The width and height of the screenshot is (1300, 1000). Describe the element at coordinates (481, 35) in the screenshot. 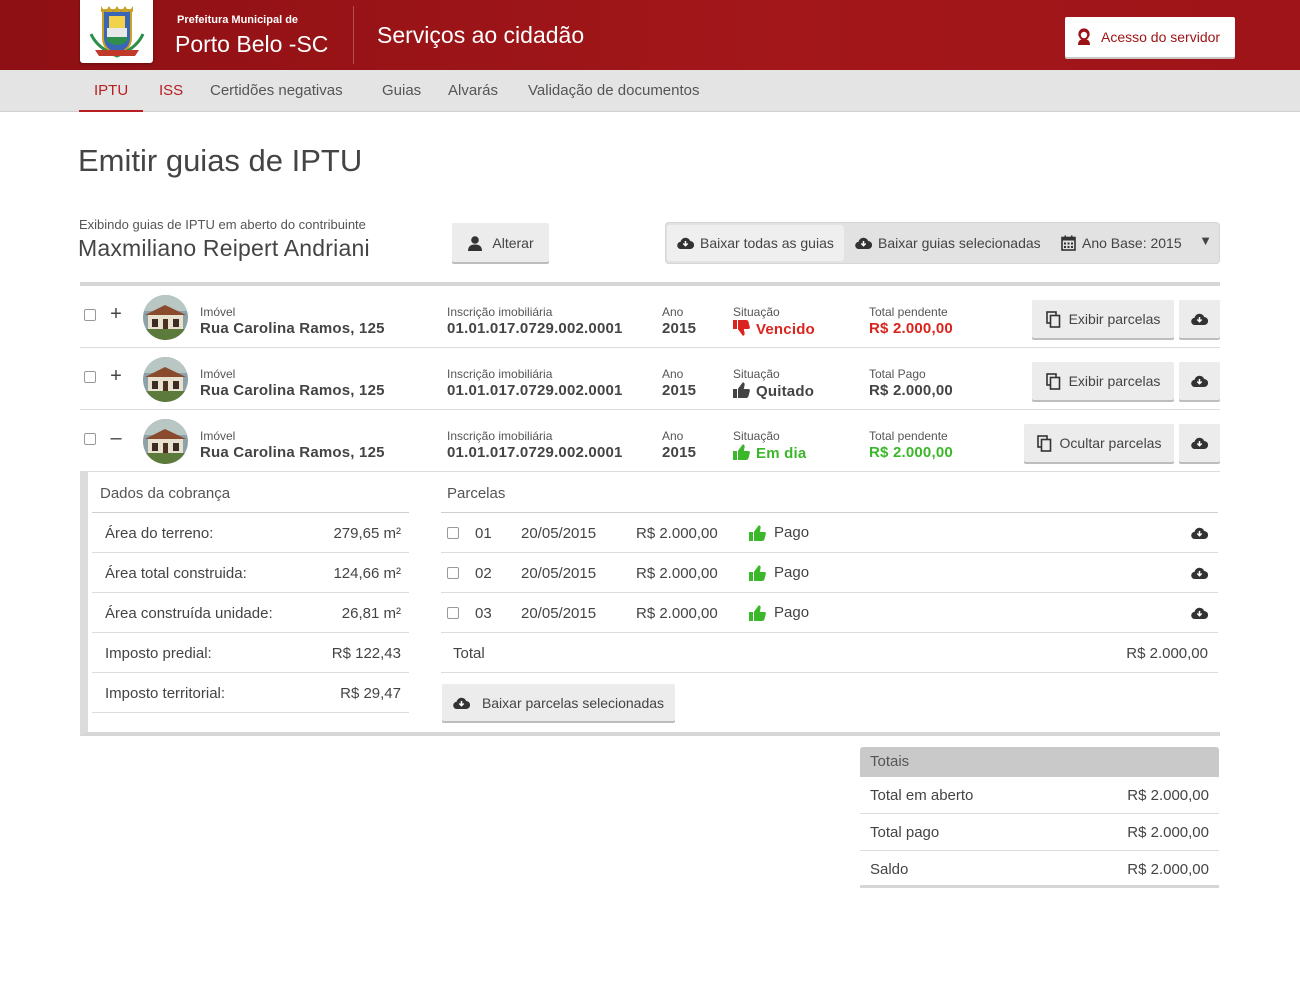

I see `portal-title: Serviços ao cidadão` at that location.